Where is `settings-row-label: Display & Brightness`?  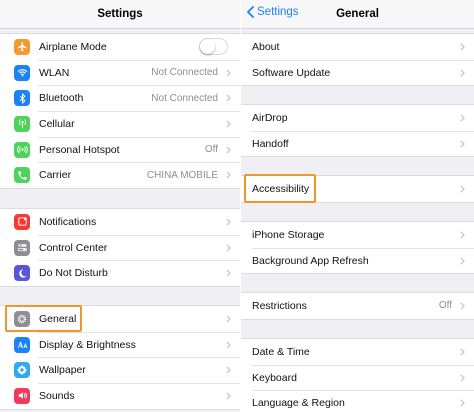 settings-row-label: Display & Brightness is located at coordinates (87, 344).